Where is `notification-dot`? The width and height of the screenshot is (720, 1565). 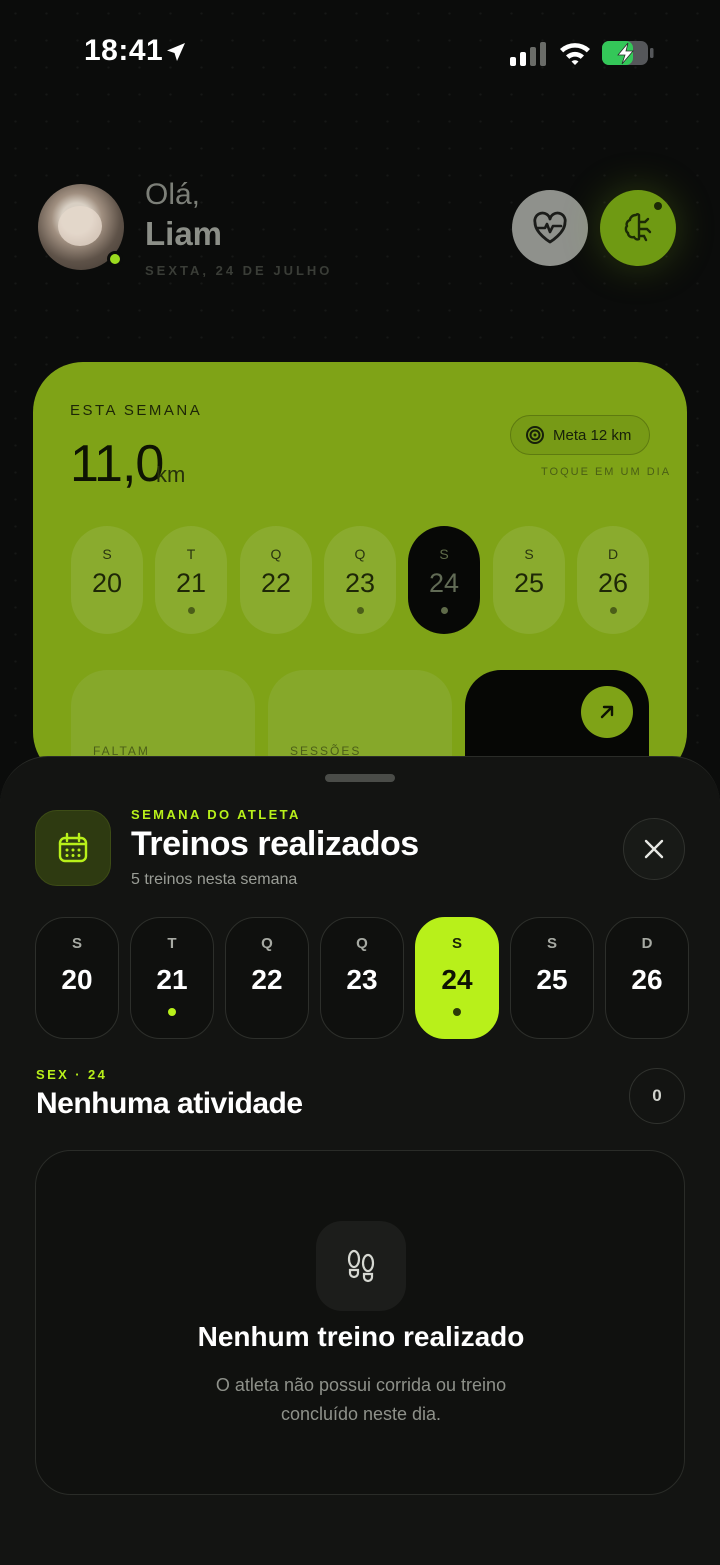
notification-dot is located at coordinates (658, 206).